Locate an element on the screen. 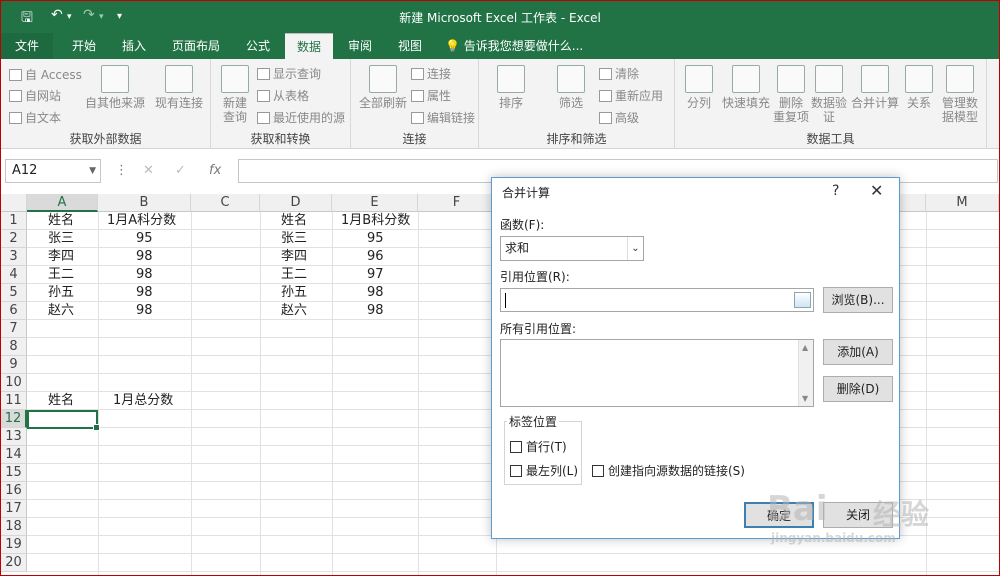 Image resolution: width=1000 pixels, height=576 pixels. cell: 97 is located at coordinates (375, 275).